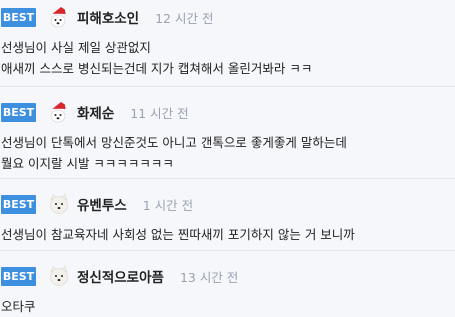 The width and height of the screenshot is (455, 317). I want to click on comment-time: 11 시간 전, so click(159, 113).